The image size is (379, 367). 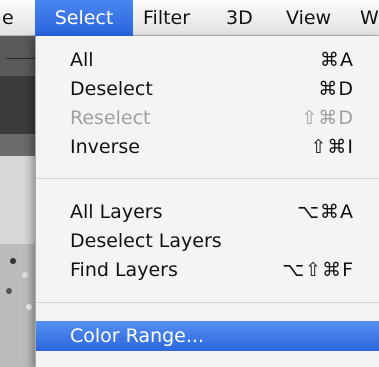 I want to click on menu-item-label: All, so click(x=82, y=60).